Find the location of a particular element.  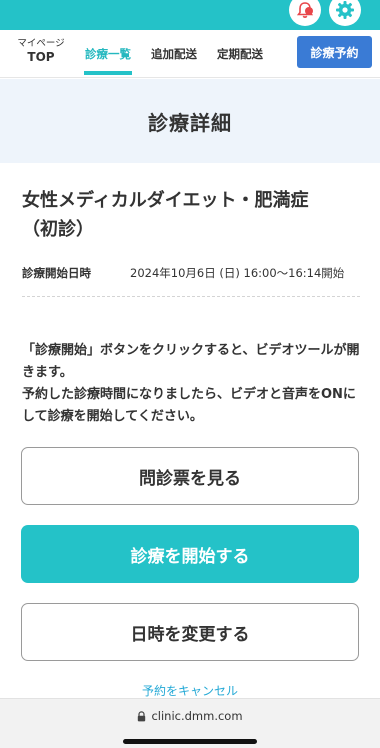

notification-badge is located at coordinates (309, 11).